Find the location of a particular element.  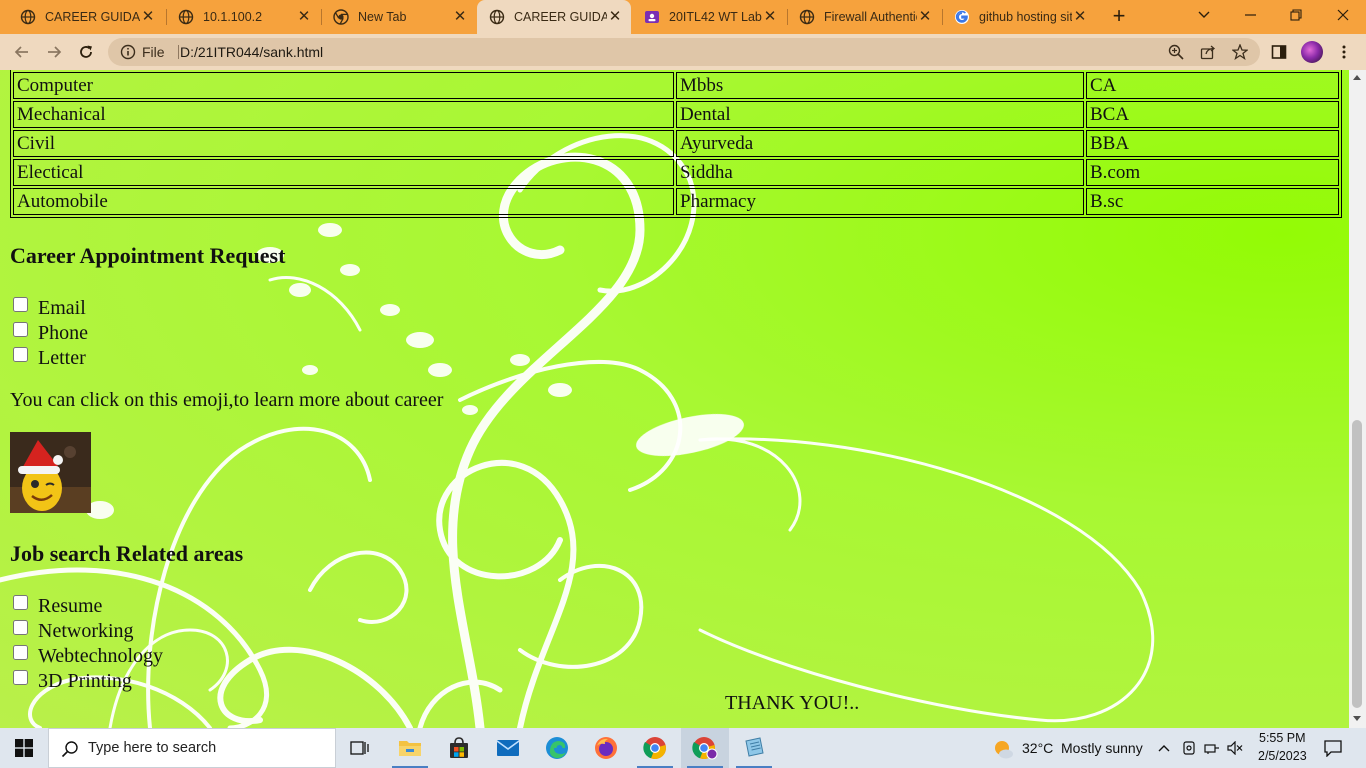

page-scrollbar is located at coordinates (1357, 399).